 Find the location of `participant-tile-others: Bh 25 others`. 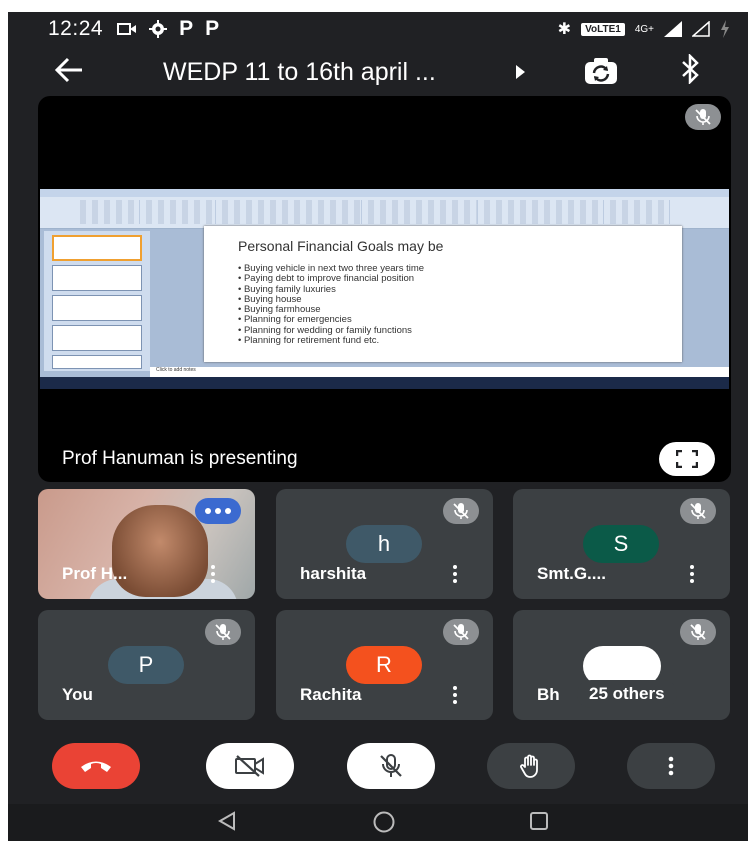

participant-tile-others: Bh 25 others is located at coordinates (621, 665).